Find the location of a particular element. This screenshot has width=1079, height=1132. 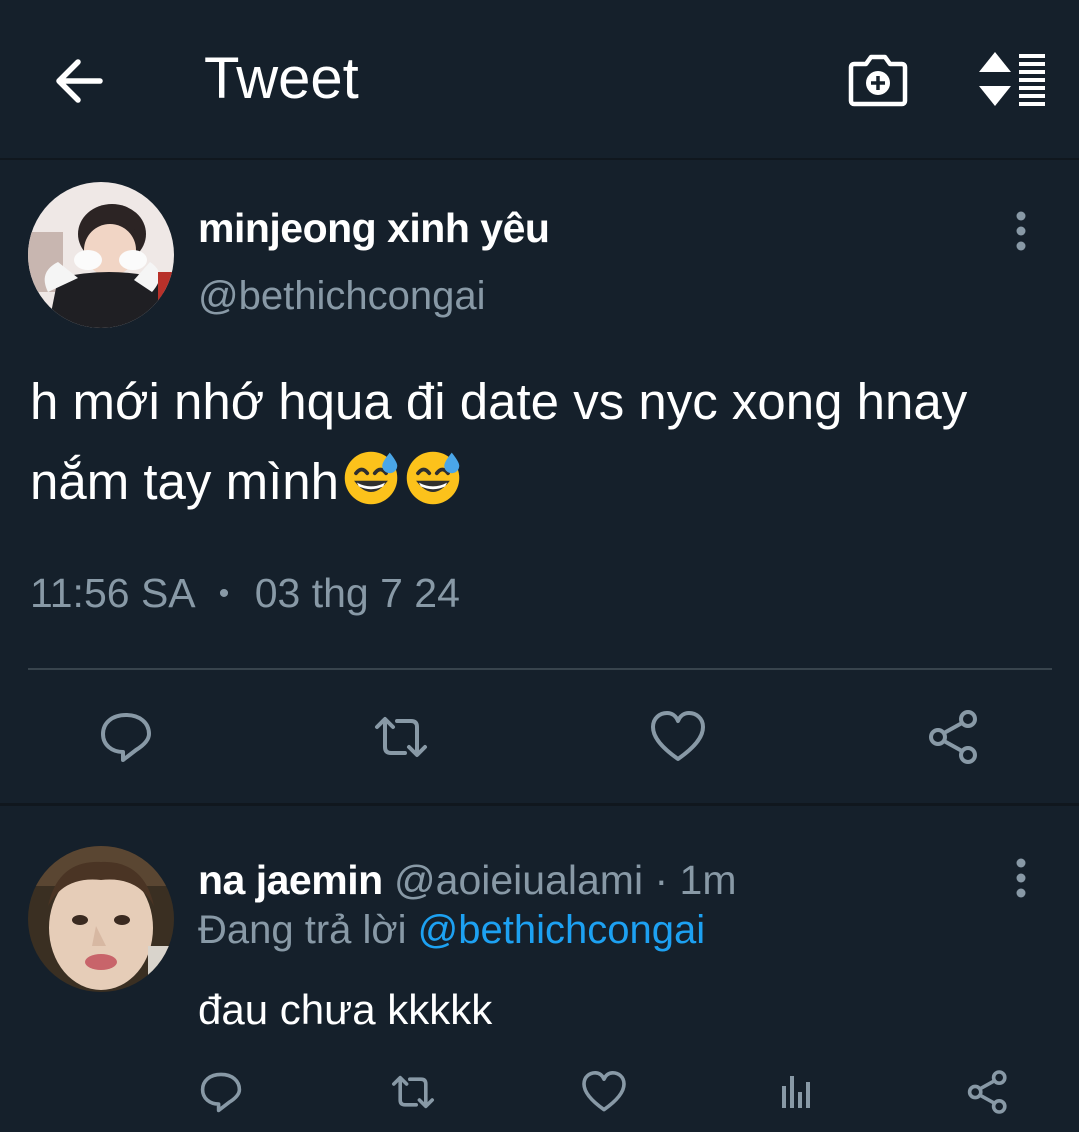

tweet-timestamp: 11:56 SA • 03 thg 7 24 is located at coordinates (245, 593).